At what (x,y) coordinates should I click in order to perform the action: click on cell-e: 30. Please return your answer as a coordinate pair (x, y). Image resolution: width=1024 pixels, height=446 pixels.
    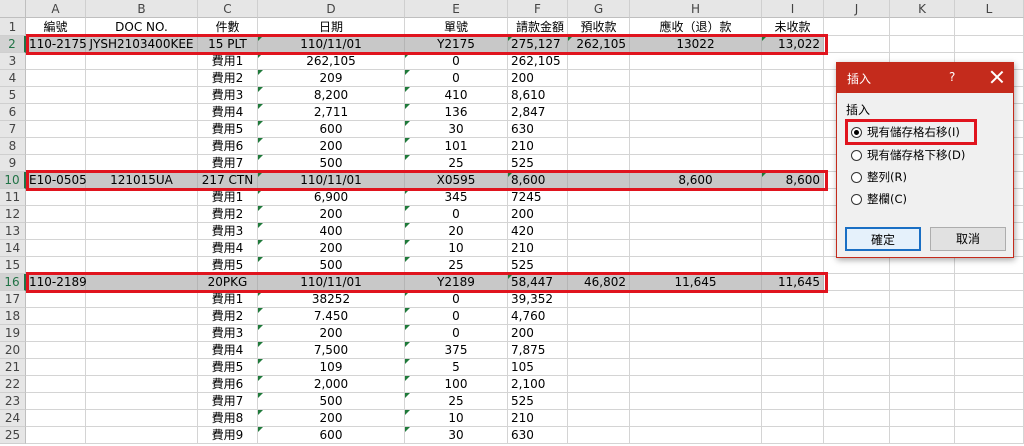
    Looking at the image, I should click on (456, 129).